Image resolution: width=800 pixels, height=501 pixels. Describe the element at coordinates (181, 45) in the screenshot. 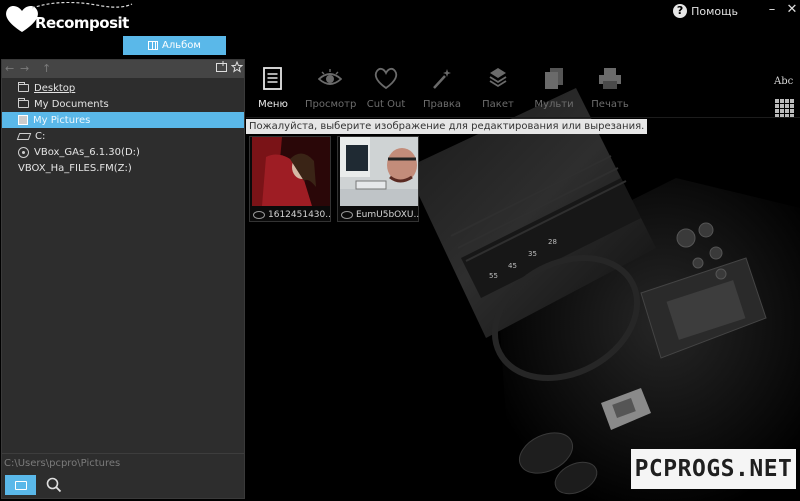

I see `tab-album-label: Альбом` at that location.